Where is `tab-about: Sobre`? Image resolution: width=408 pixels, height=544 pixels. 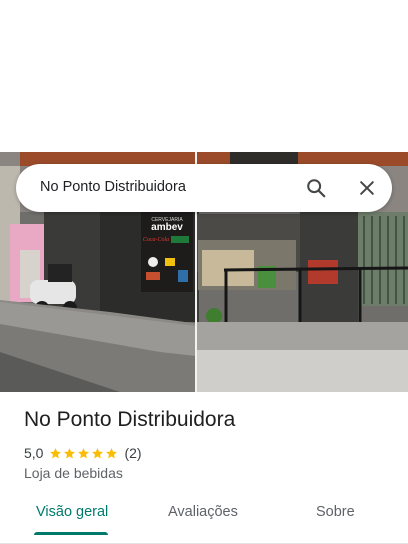
tab-about: Sobre is located at coordinates (335, 512).